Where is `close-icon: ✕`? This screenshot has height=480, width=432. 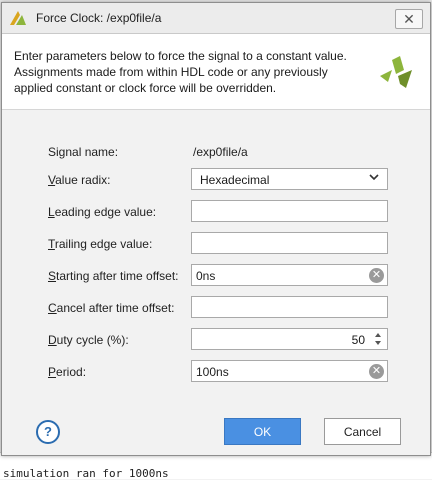 close-icon: ✕ is located at coordinates (409, 18).